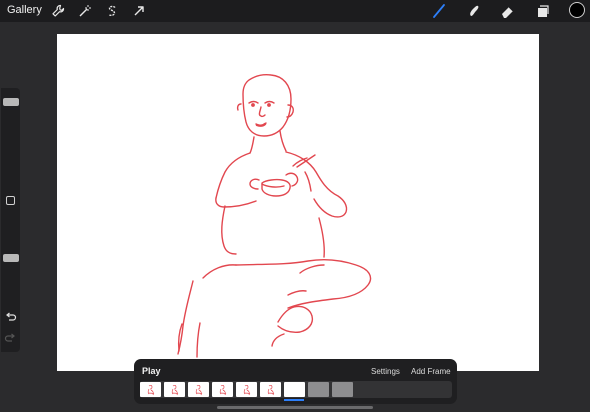  I want to click on selection-s-icon, so click(112, 11).